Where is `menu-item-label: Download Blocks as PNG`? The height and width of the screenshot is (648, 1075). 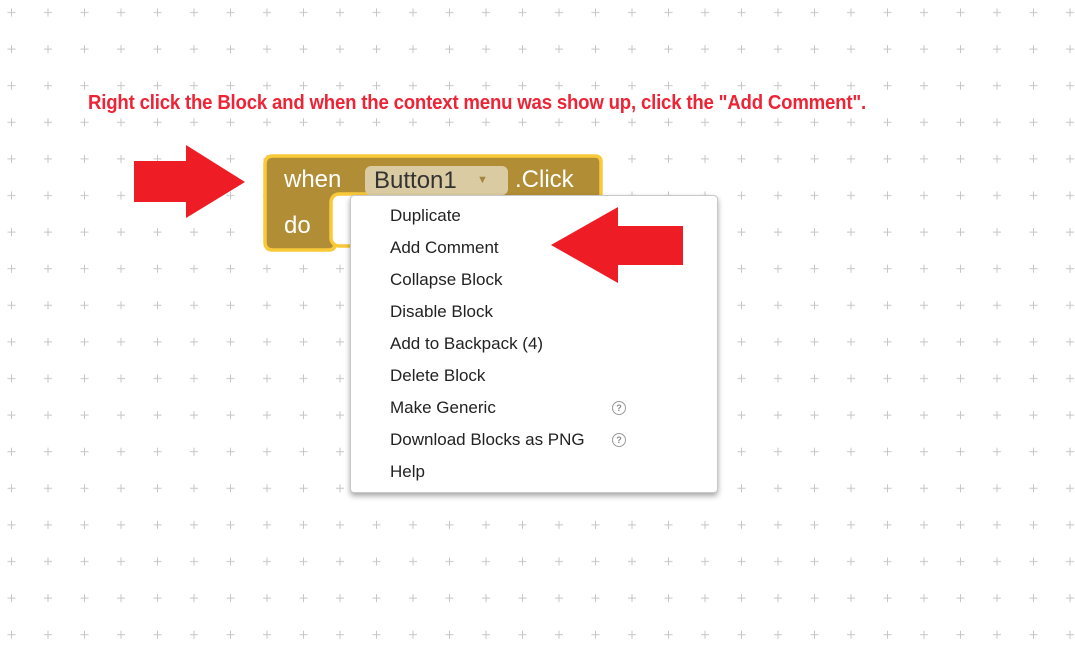 menu-item-label: Download Blocks as PNG is located at coordinates (487, 439).